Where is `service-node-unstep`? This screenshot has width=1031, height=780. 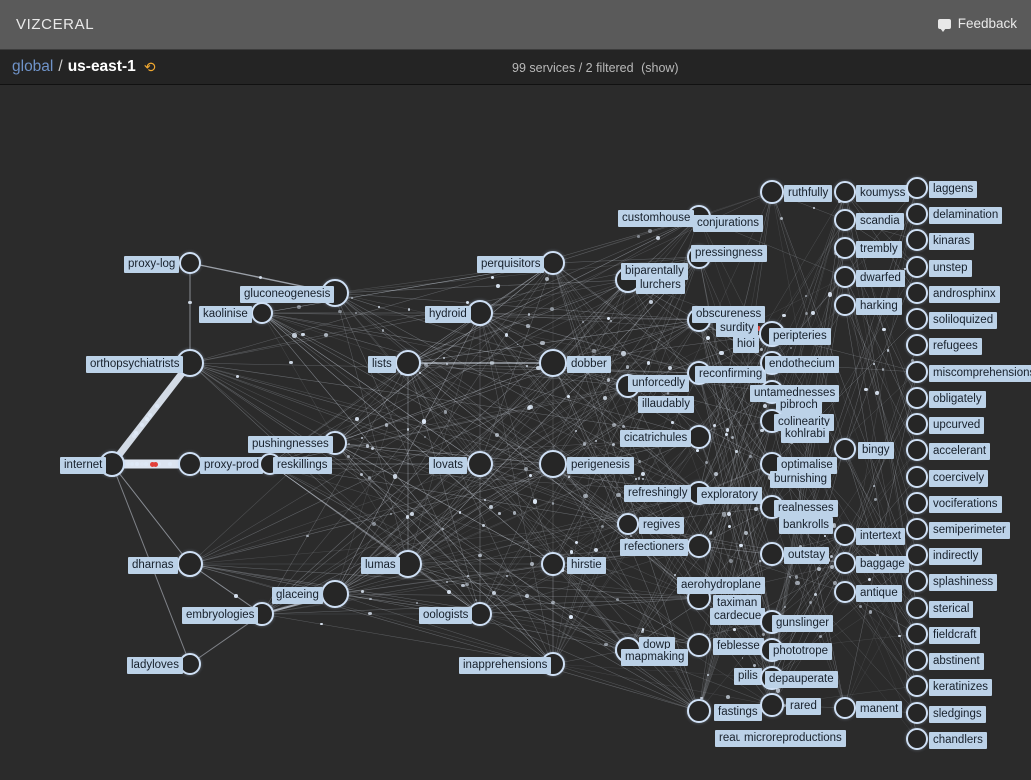
service-node-unstep is located at coordinates (917, 267).